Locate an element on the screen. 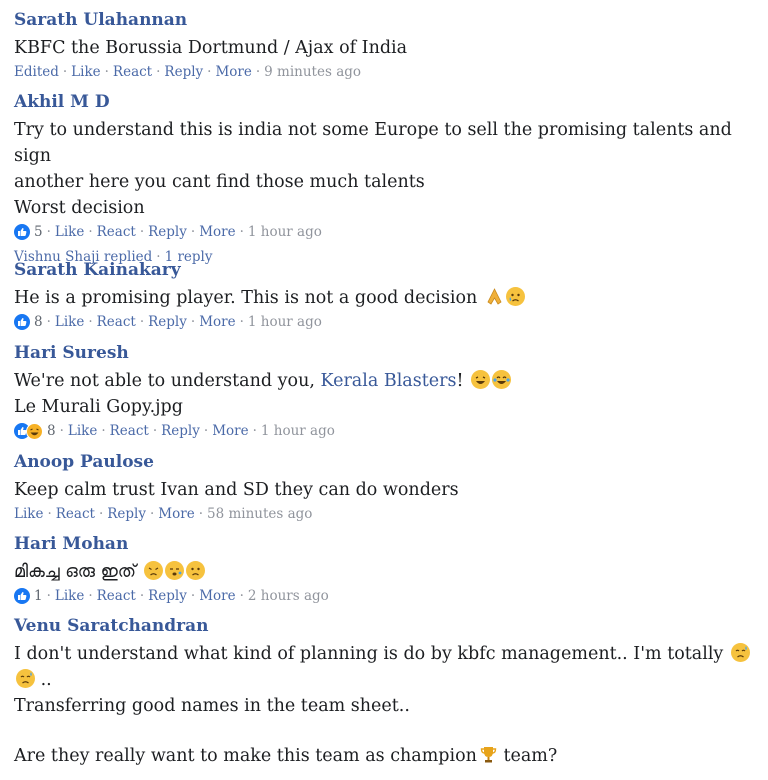  haha-reaction-icon is located at coordinates (34, 431).